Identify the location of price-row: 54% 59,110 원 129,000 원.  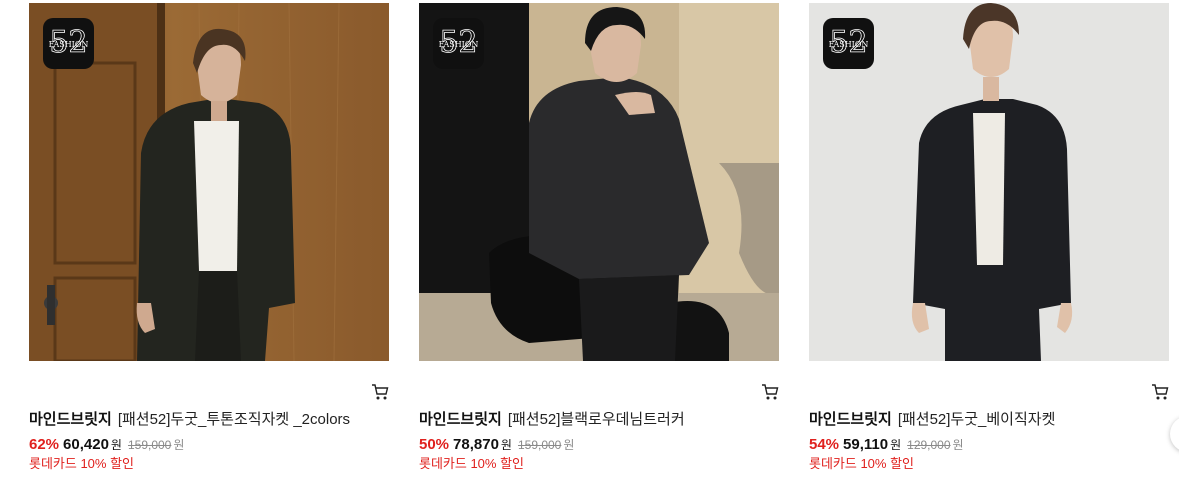
(989, 444).